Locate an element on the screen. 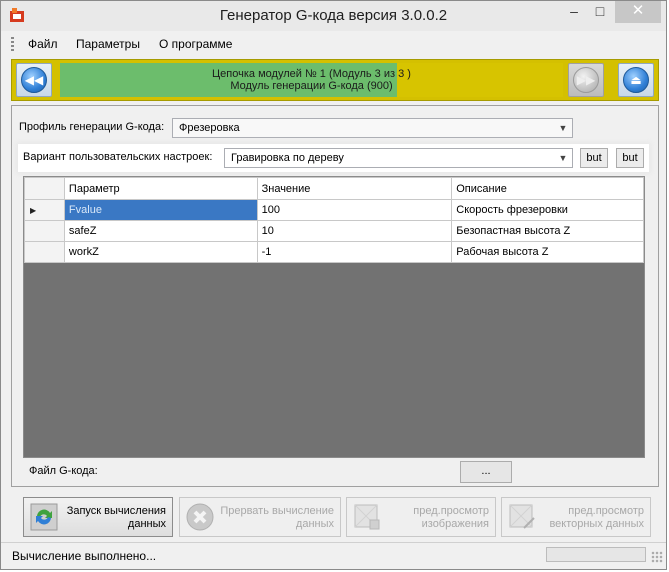 This screenshot has height=572, width=669. menu-bar: Файл Параметры О программе is located at coordinates (333, 44).